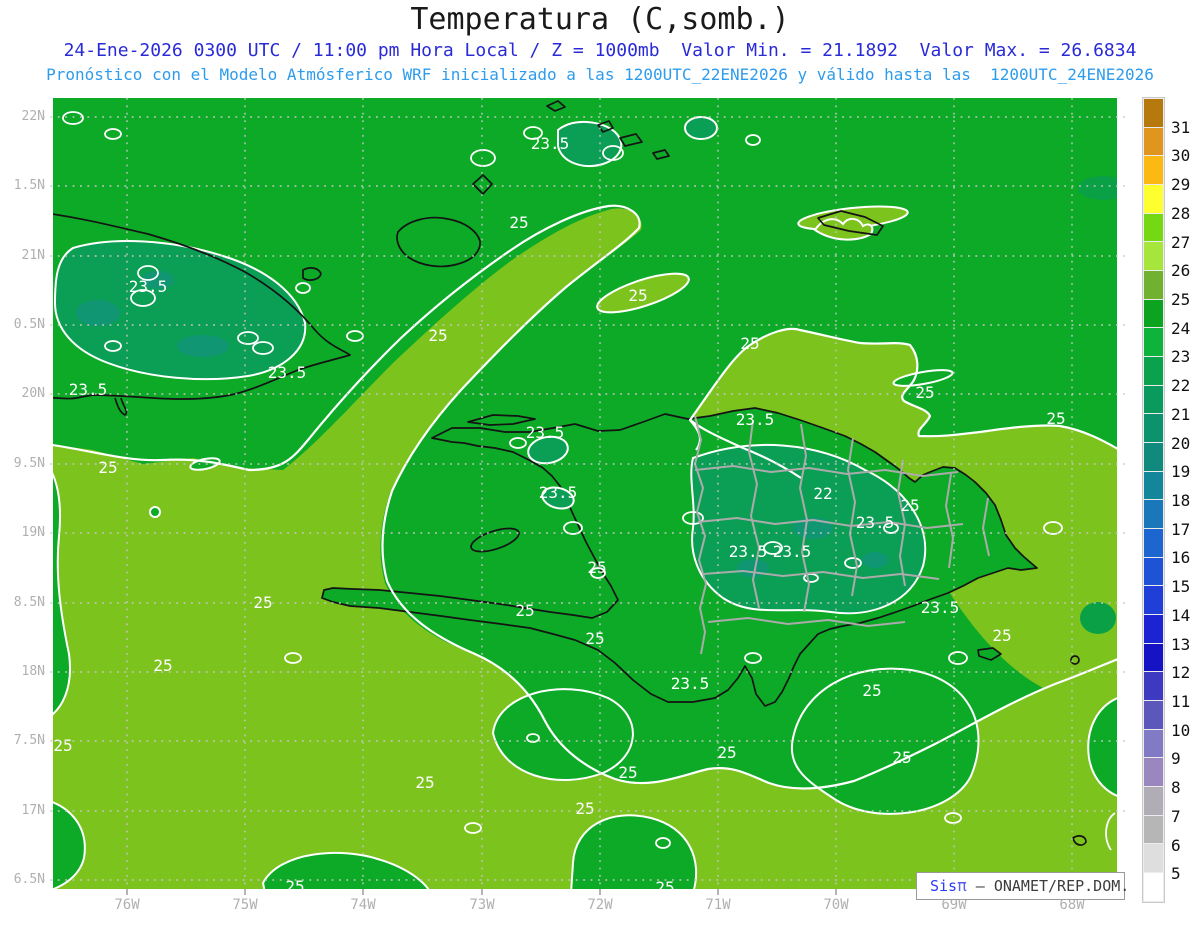  I want to click on lat-tick-label: 22N, so click(33, 116).